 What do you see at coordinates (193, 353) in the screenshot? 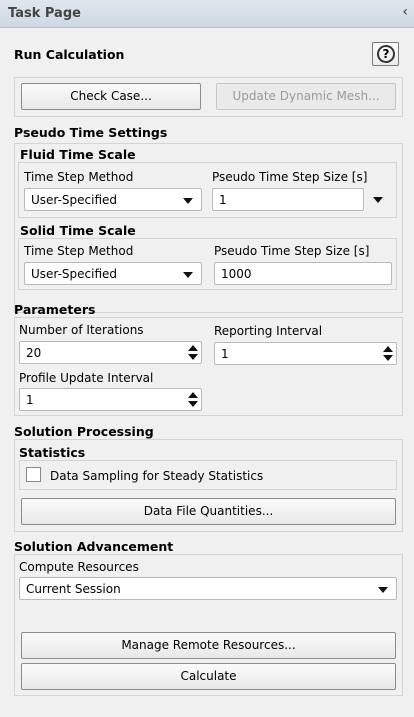
I see `iterations-spinner` at bounding box center [193, 353].